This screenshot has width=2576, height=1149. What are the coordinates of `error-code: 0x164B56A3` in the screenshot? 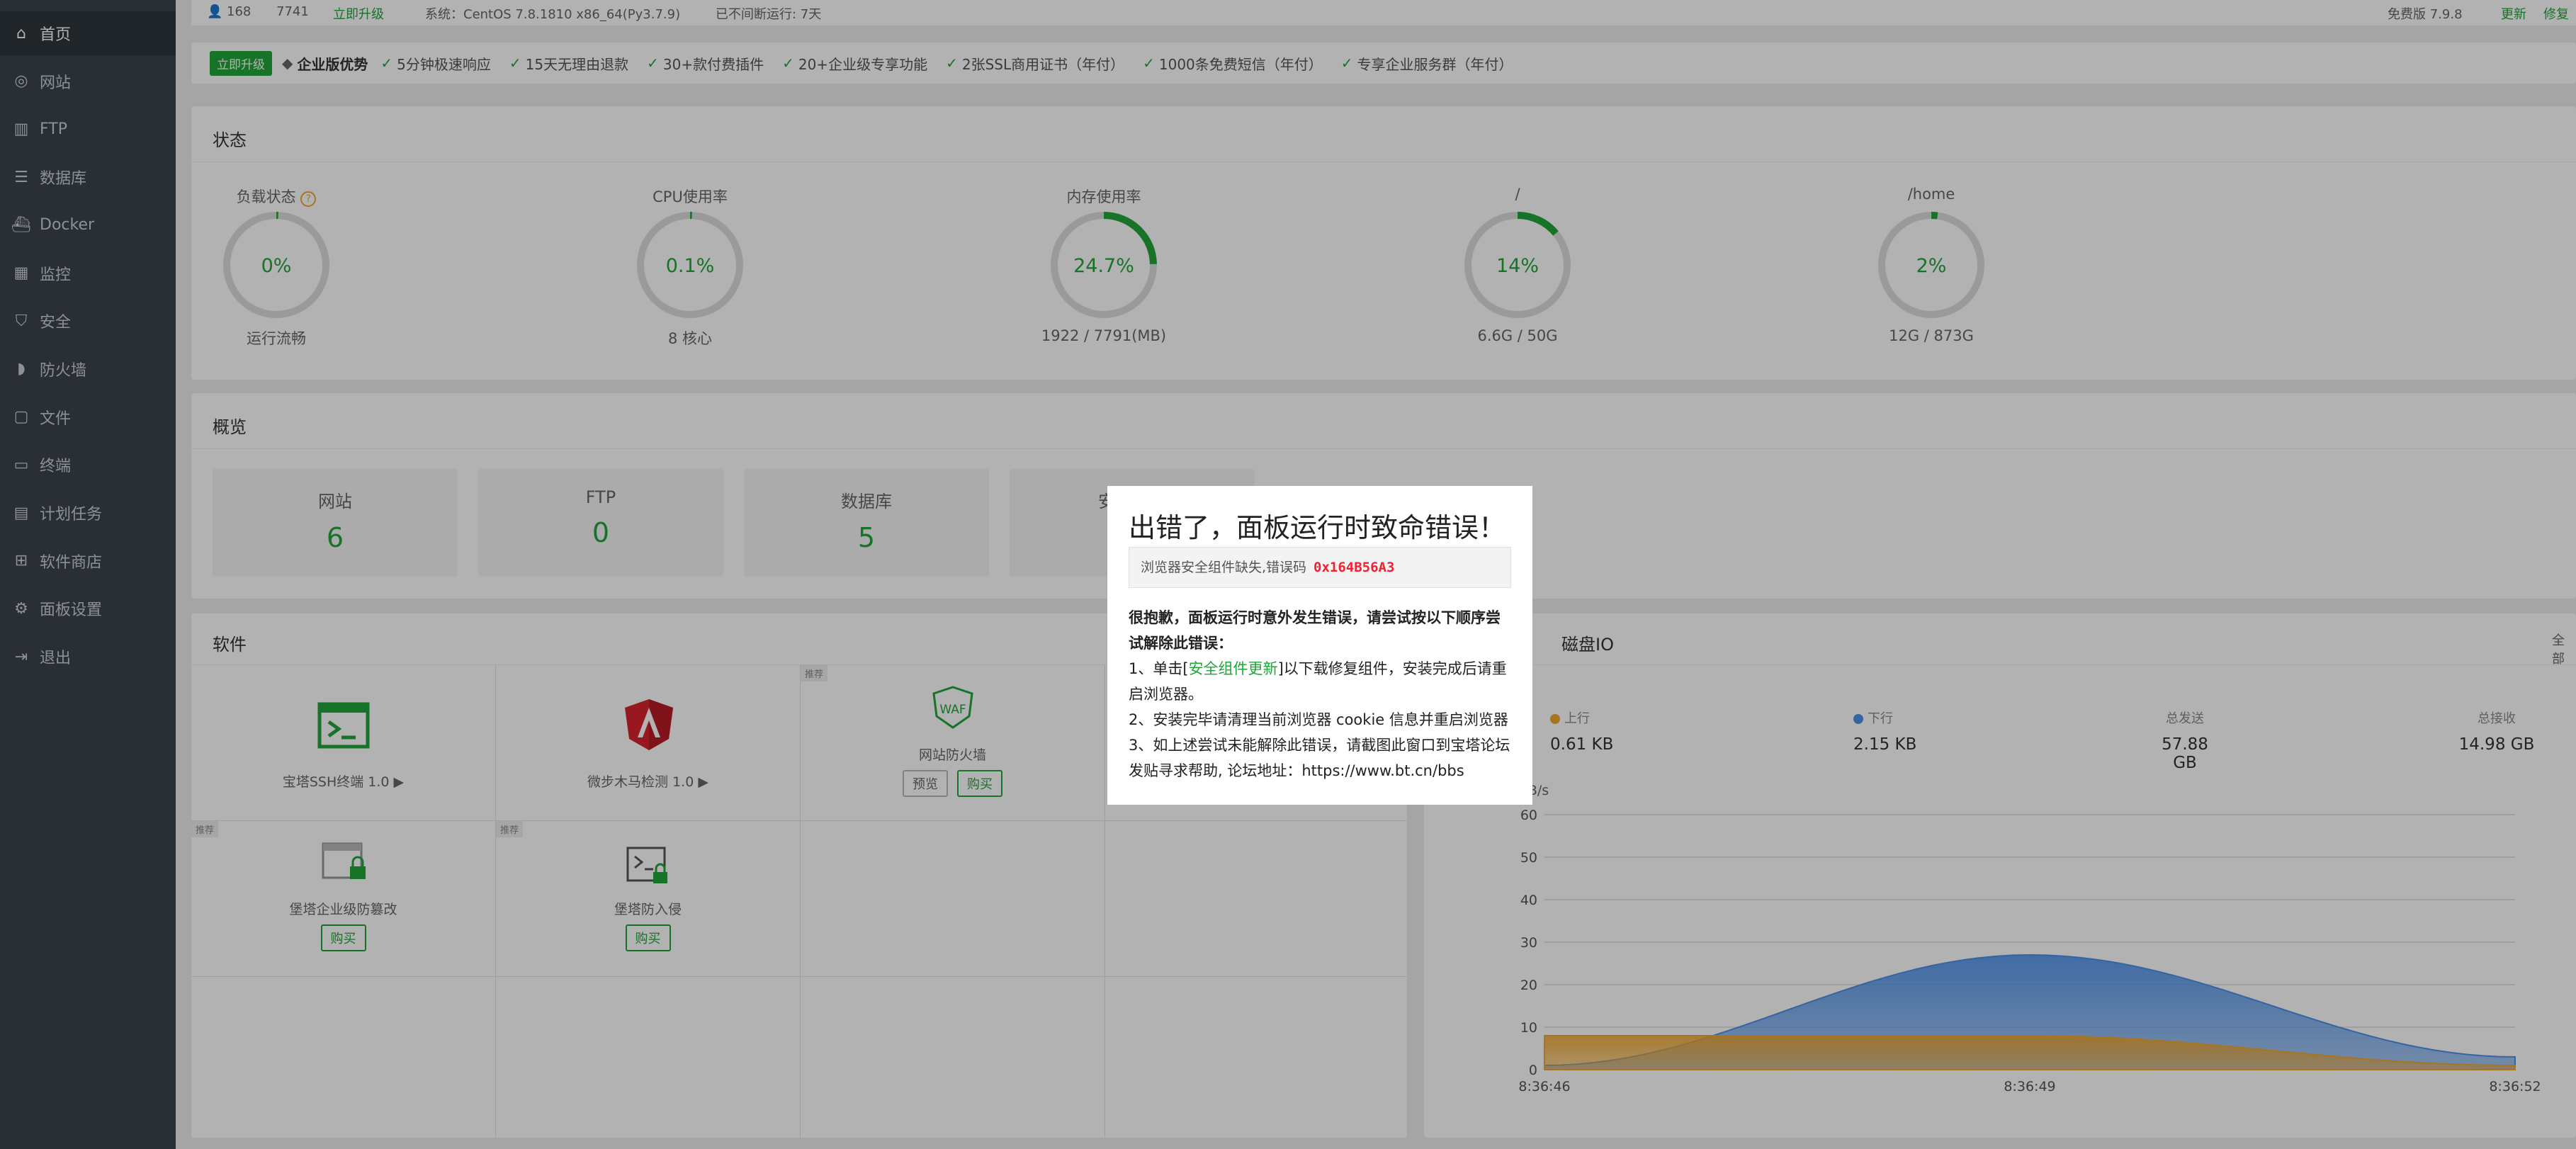 It's located at (1354, 567).